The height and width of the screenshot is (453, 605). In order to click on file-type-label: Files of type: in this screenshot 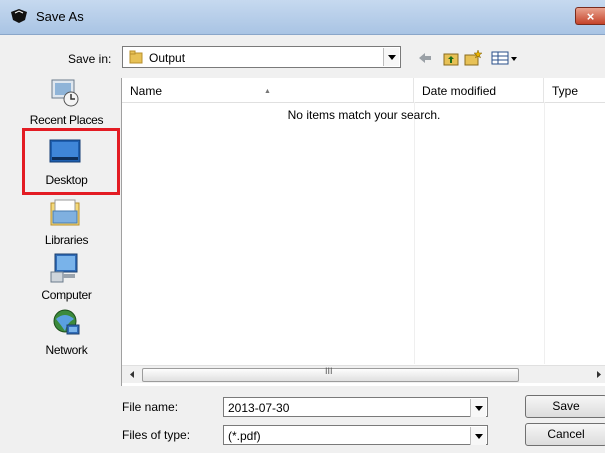, I will do `click(156, 435)`.